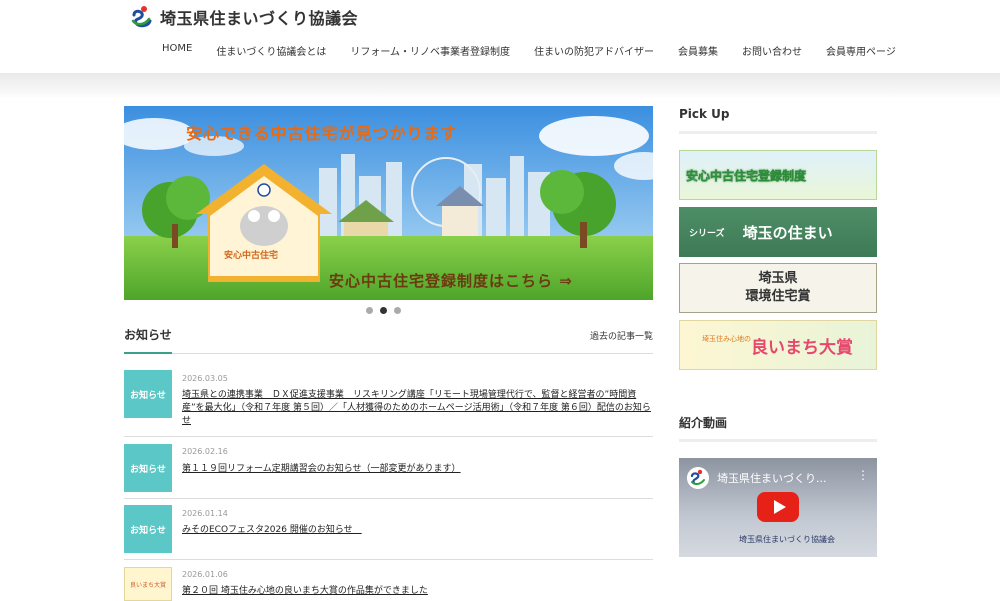 This screenshot has width=1000, height=601. I want to click on banner-good-town-award: 埼玉住み心地の 良いまち大賞, so click(778, 345).